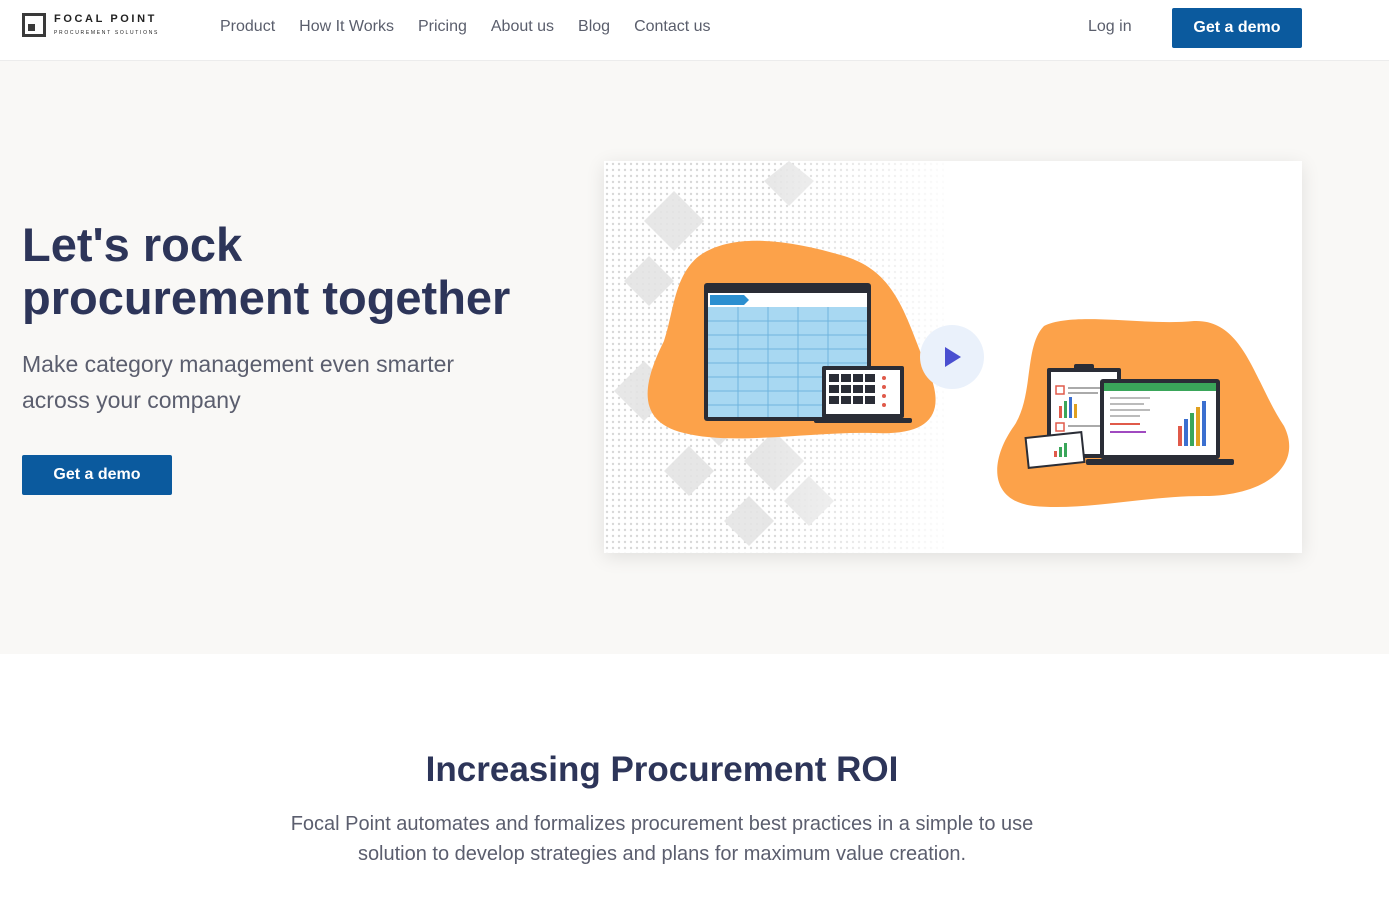  I want to click on logo-text: FOCAL POINT PROCUREMENT SOLUTIONS, so click(106, 24).